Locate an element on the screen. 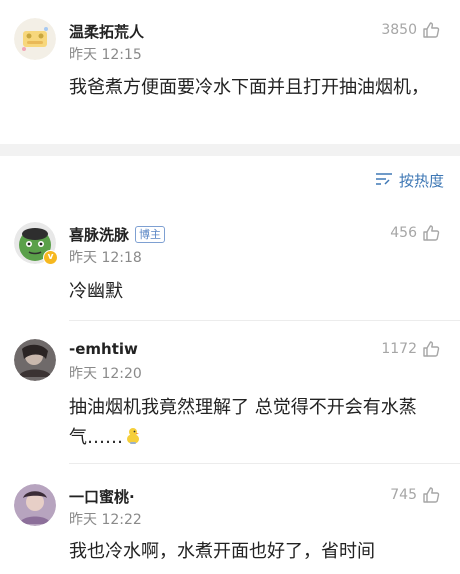  username: 一口蜜桃· is located at coordinates (102, 496).